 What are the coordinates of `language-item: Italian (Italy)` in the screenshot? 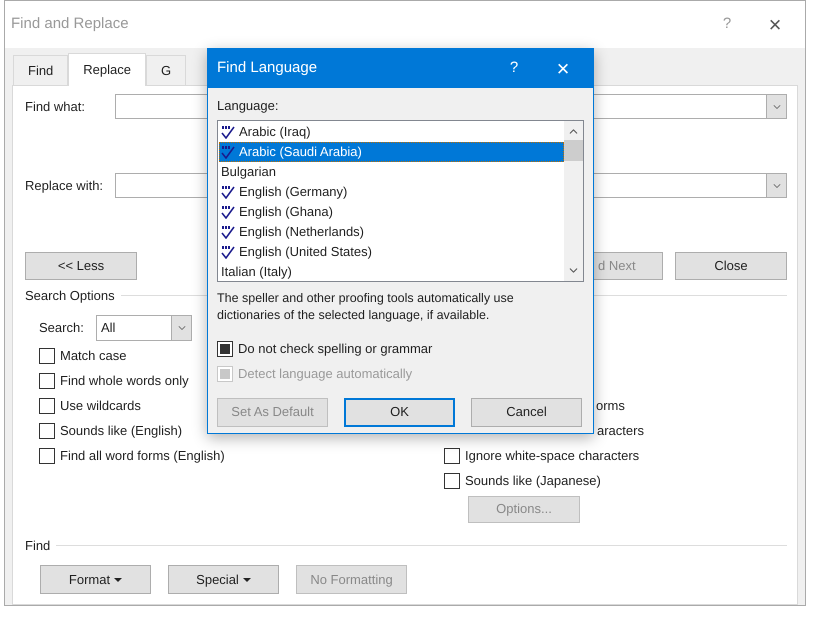 It's located at (391, 272).